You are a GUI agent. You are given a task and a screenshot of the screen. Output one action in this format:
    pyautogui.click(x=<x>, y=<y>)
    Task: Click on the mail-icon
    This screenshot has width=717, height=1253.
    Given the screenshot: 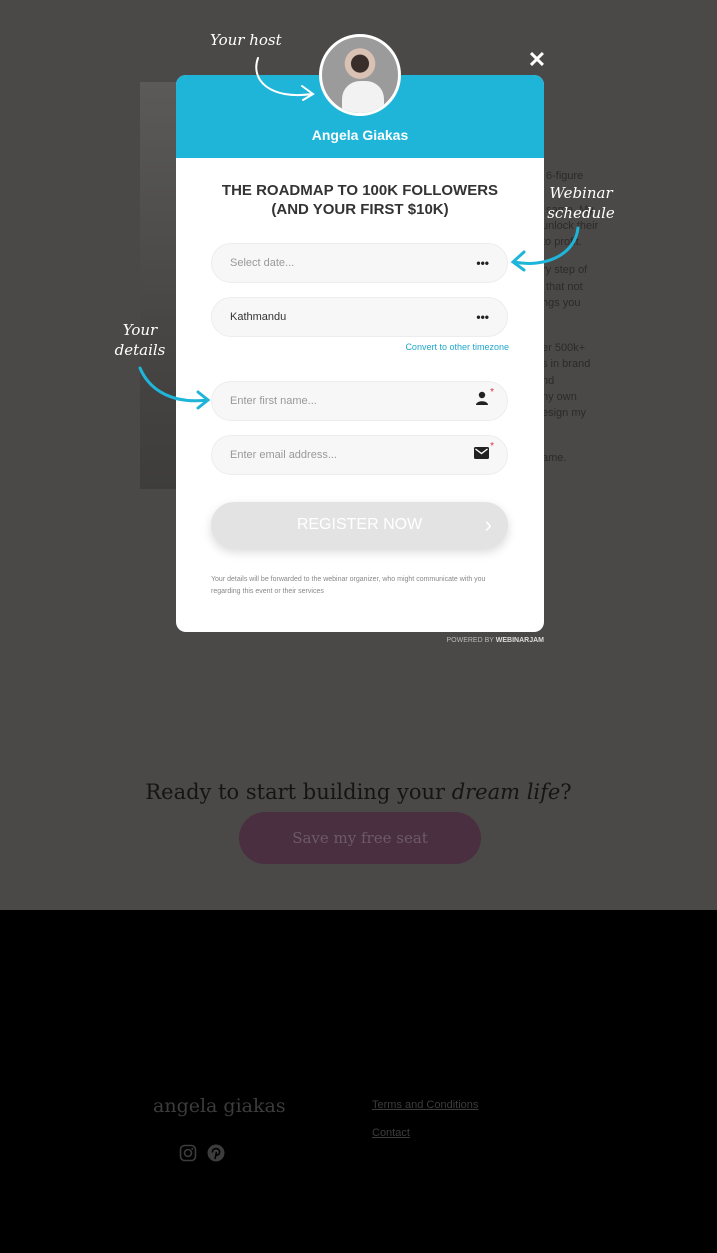 What is the action you would take?
    pyautogui.click(x=481, y=455)
    